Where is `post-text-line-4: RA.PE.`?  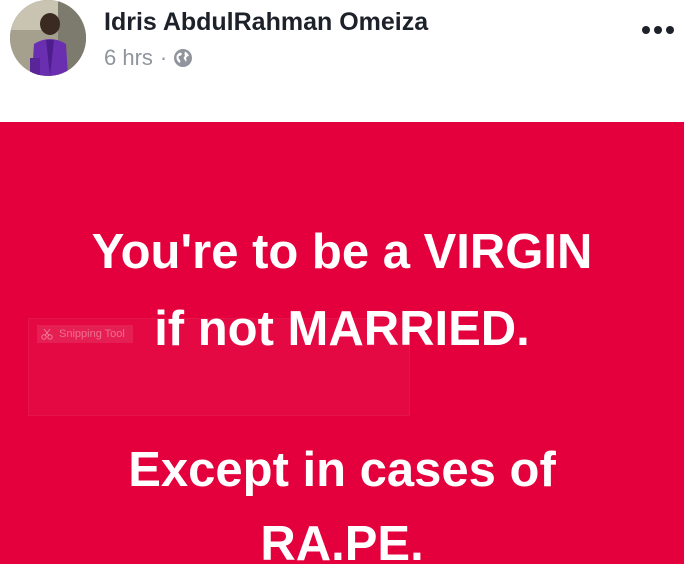
post-text-line-4: RA.PE. is located at coordinates (342, 540).